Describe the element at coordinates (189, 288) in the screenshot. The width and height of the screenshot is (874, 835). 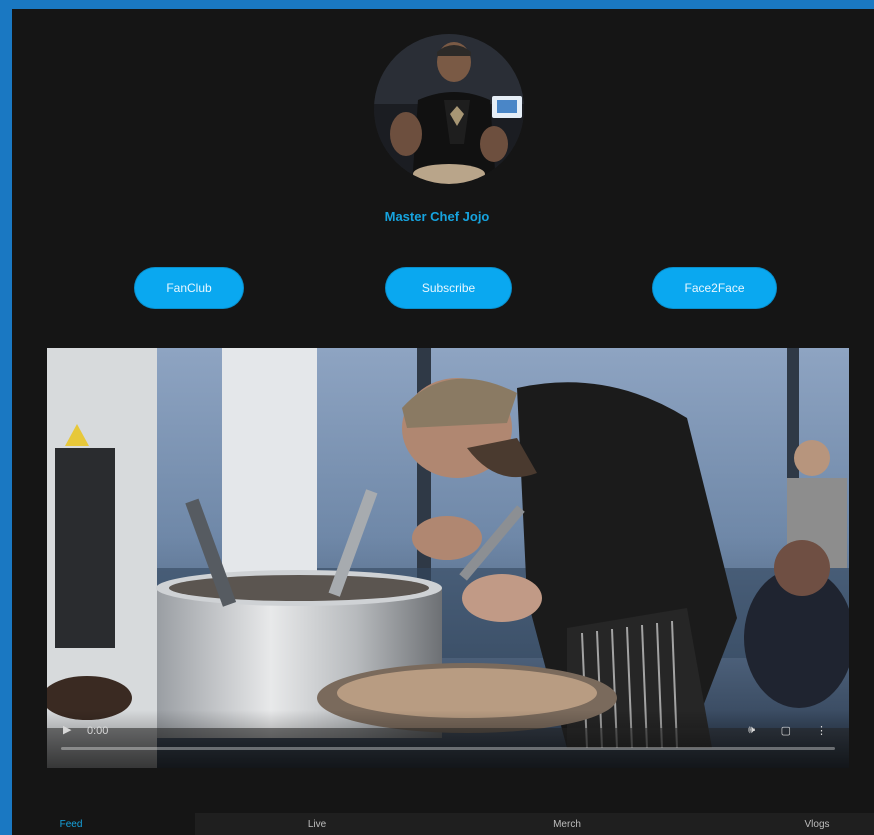
I see `fanclub-button: FanClub` at that location.